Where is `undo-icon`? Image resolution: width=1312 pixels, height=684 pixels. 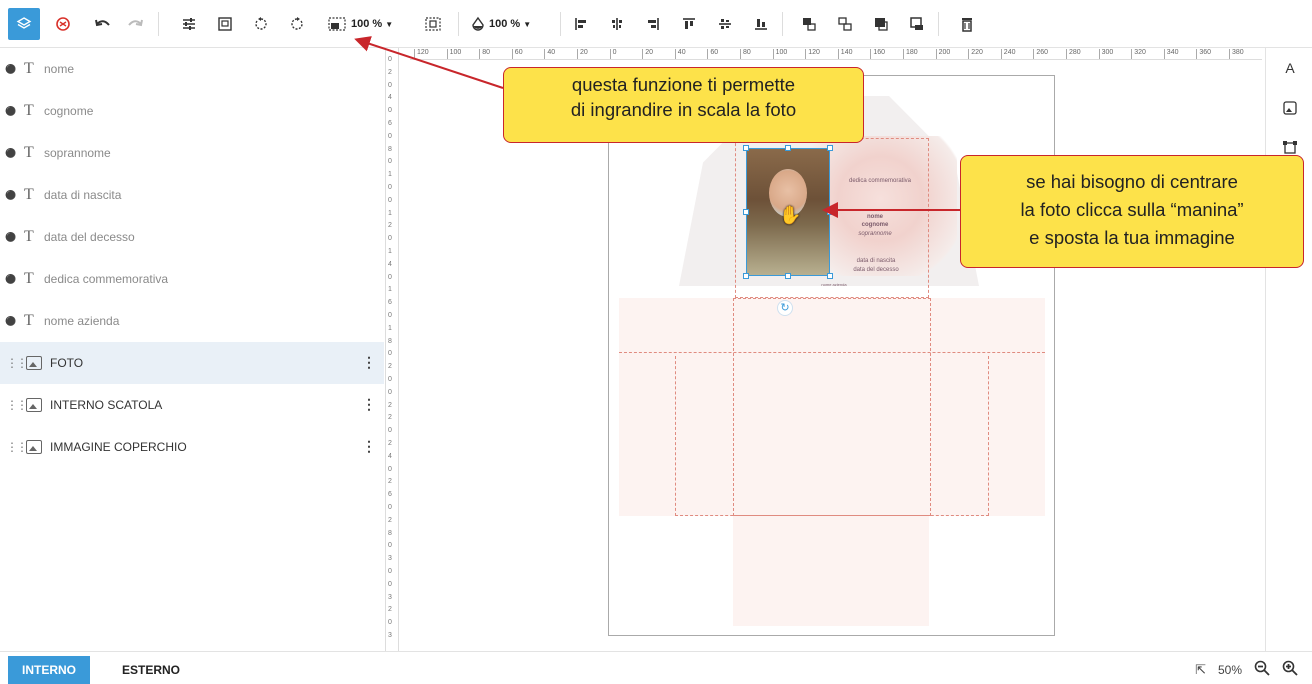
undo-icon is located at coordinates (103, 24).